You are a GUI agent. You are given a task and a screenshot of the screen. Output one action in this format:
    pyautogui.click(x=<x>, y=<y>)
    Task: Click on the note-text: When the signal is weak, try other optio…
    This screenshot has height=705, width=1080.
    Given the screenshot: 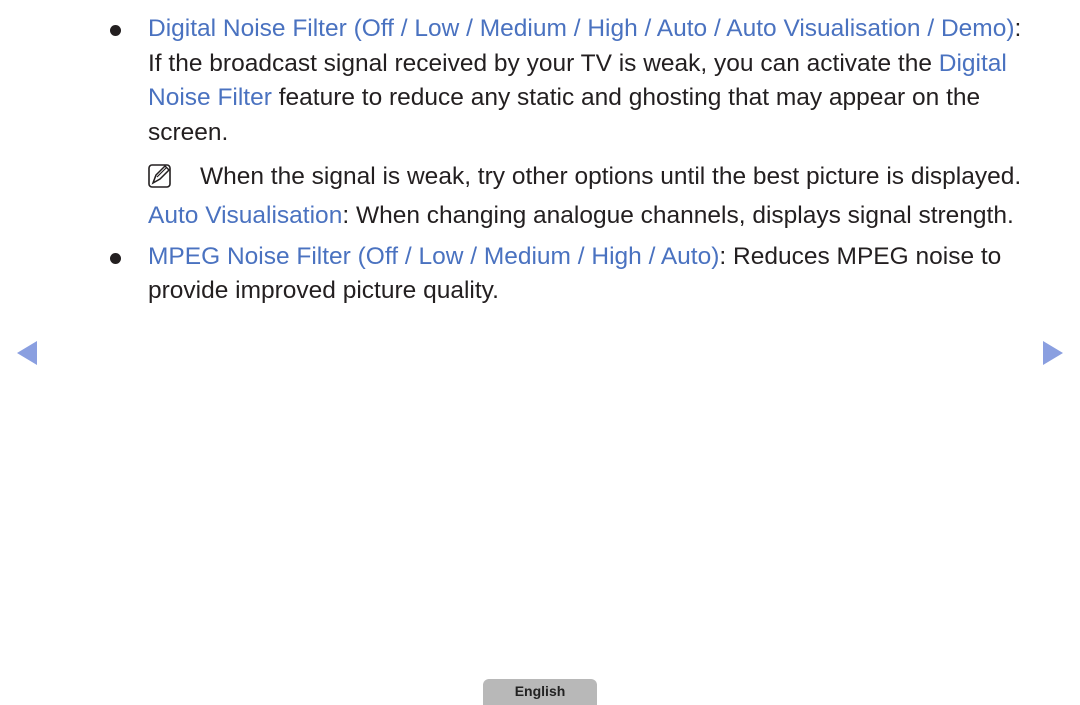 What is the action you would take?
    pyautogui.click(x=611, y=176)
    